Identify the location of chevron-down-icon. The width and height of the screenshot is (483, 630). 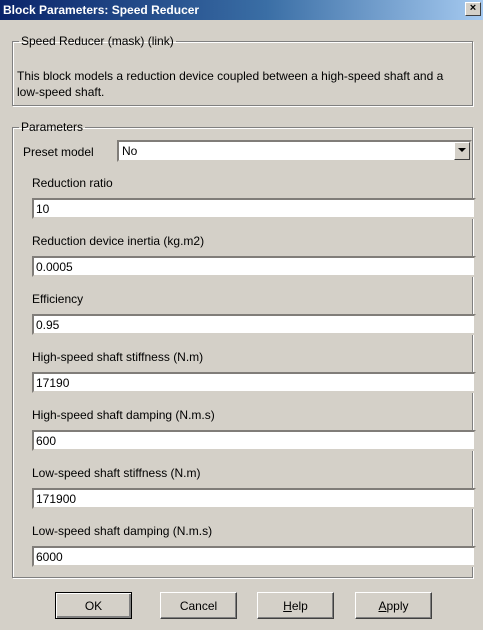
(462, 150).